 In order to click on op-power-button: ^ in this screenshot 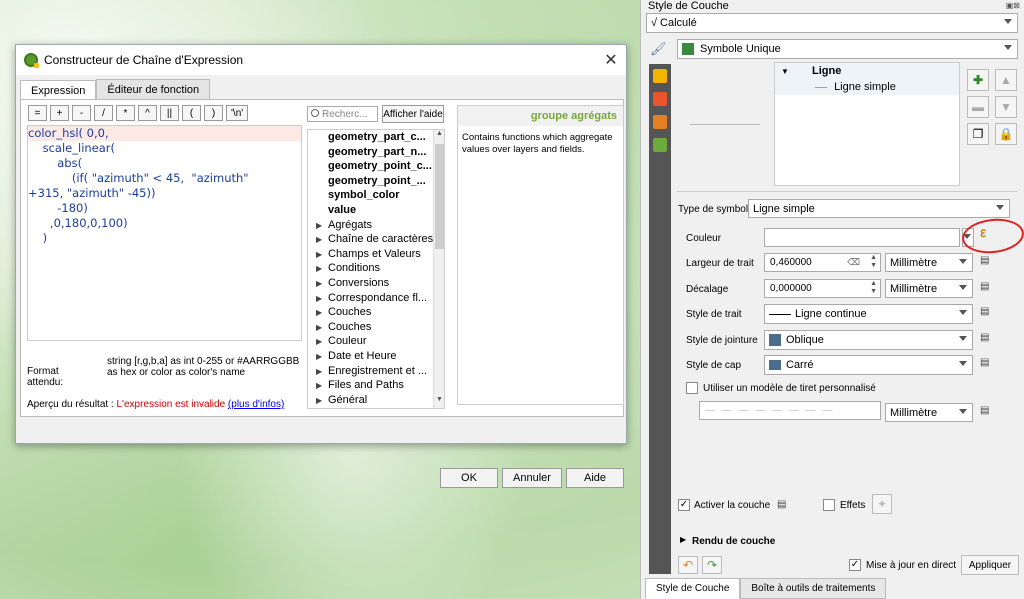, I will do `click(147, 113)`.